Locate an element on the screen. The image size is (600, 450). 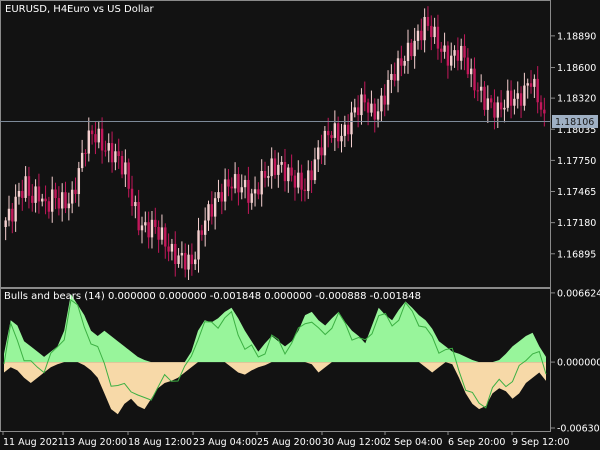
current-price-label: 1.18106 is located at coordinates (574, 122).